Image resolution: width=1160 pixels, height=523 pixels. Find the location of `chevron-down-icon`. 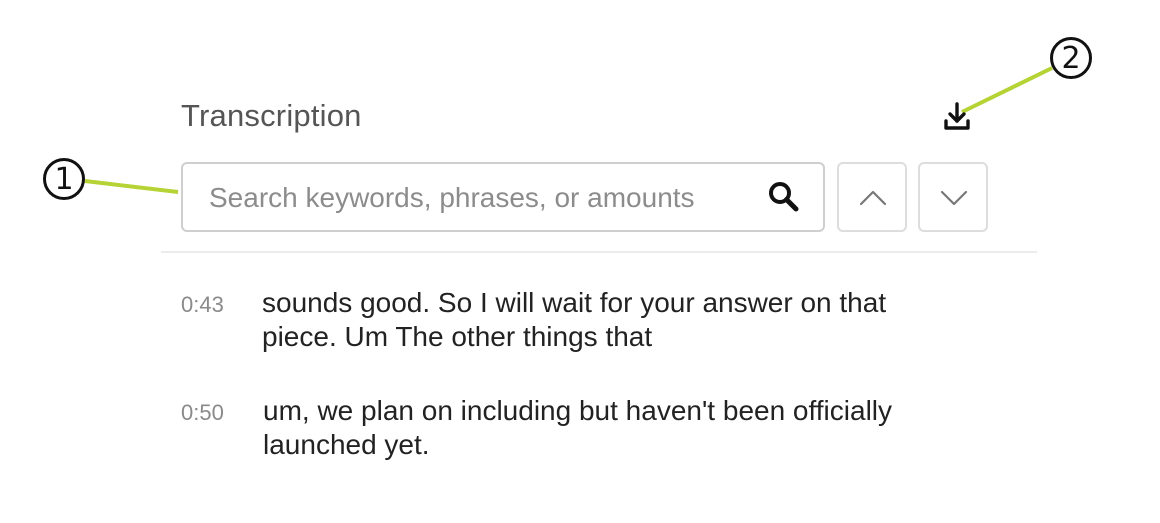

chevron-down-icon is located at coordinates (954, 198).